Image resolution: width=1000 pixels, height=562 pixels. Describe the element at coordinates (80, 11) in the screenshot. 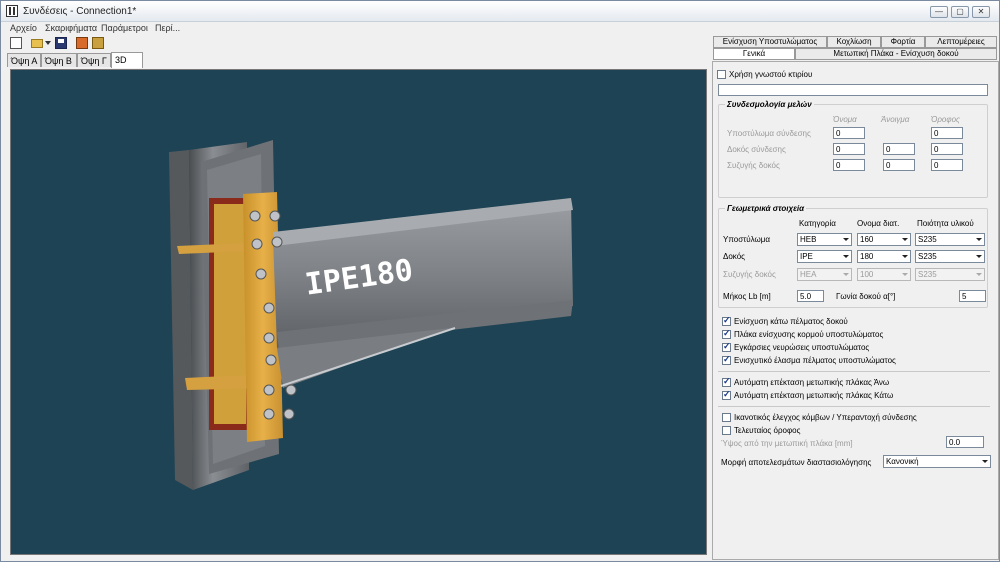

I see `window-title: Συνδέσεις - Connection1*` at that location.